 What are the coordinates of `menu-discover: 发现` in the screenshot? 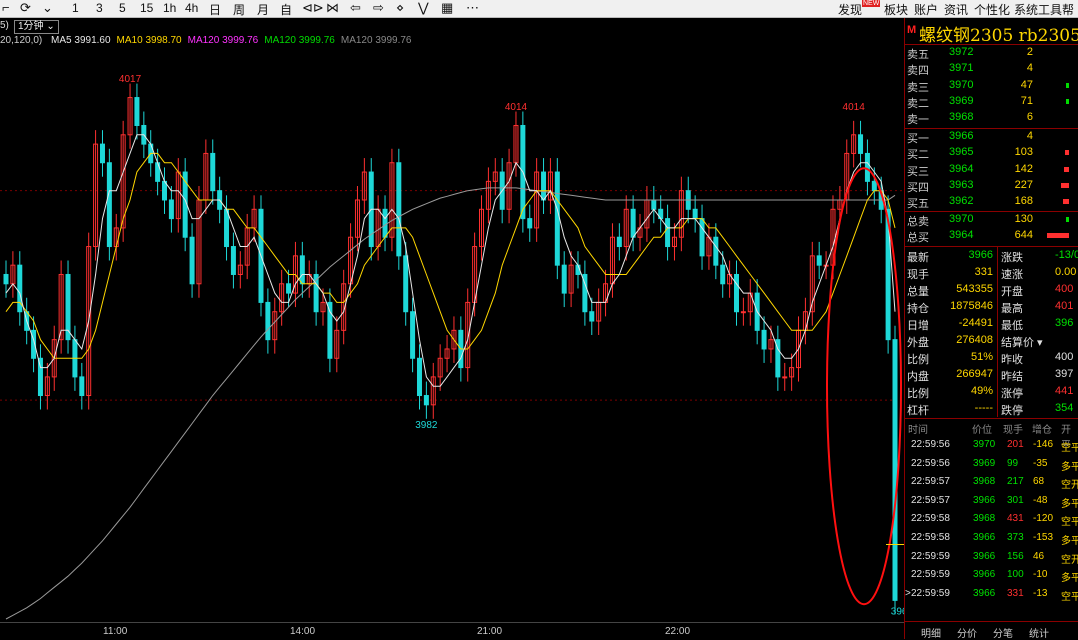 It's located at (850, 9).